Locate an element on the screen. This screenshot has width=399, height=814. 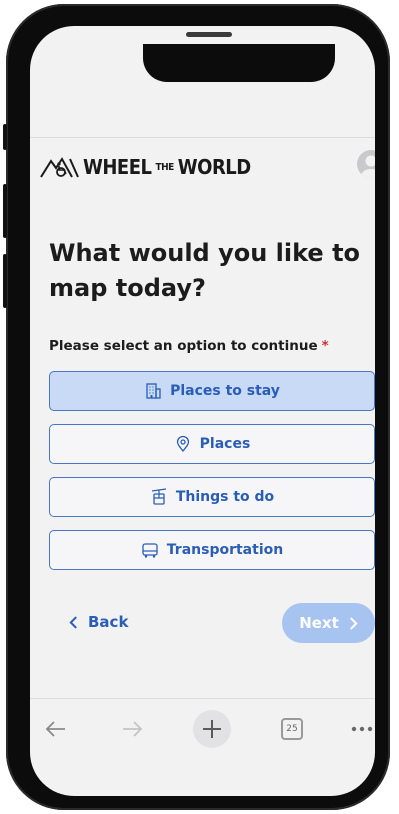
arrow-right-icon is located at coordinates (133, 729).